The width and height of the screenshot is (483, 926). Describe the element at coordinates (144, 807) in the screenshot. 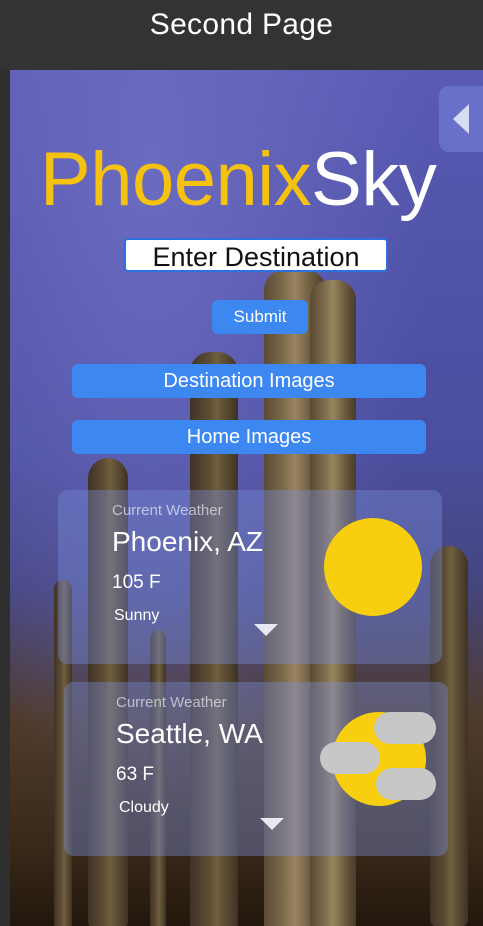

I see `weather-condition: Cloudy` at that location.